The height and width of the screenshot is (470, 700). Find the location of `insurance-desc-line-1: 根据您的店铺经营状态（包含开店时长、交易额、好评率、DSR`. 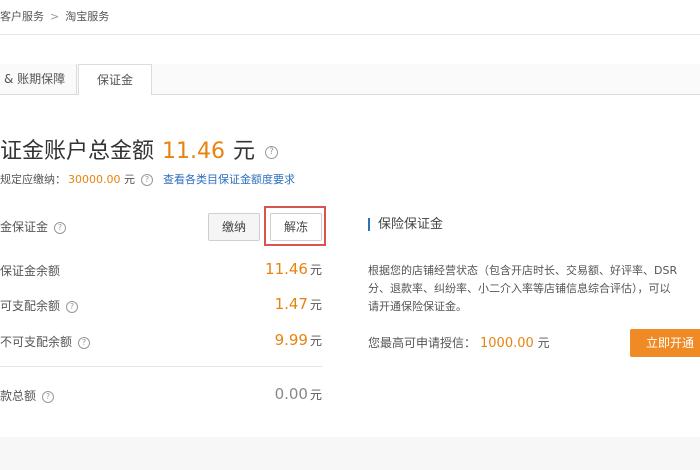

insurance-desc-line-1: 根据您的店铺经营状态（包含开店时长、交易额、好评率、DSR is located at coordinates (523, 270).